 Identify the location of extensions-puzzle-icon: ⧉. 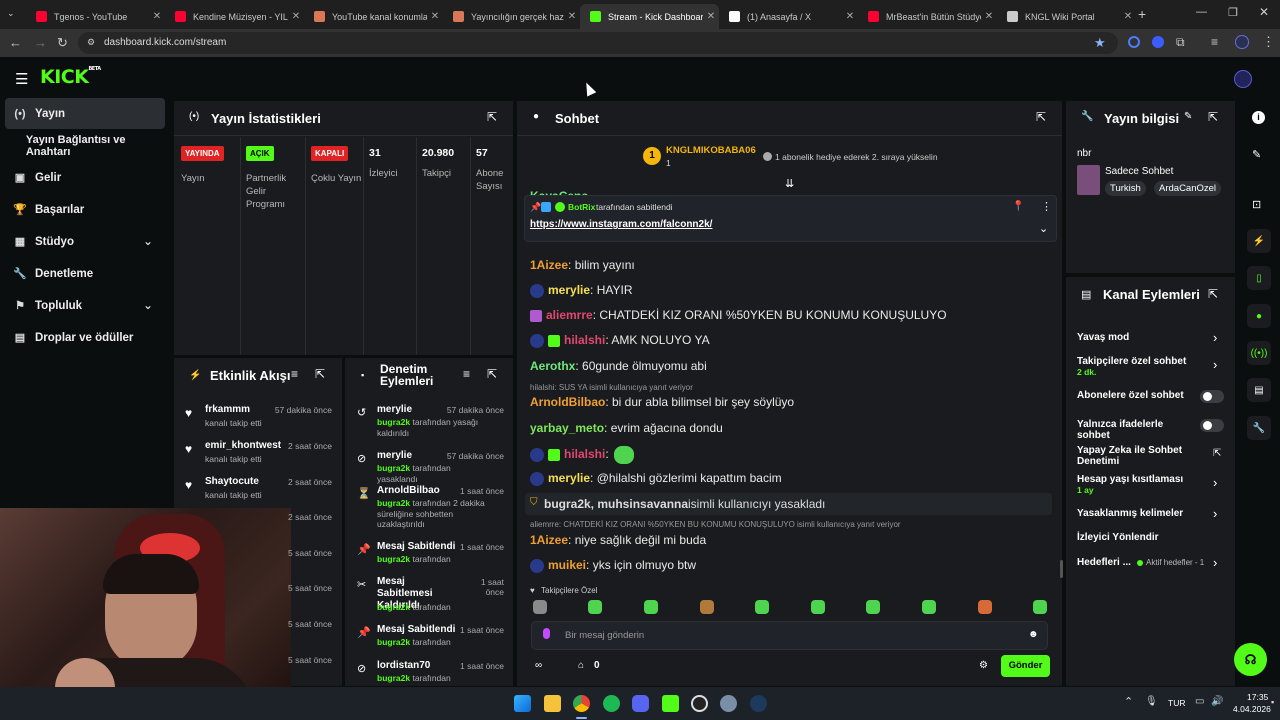
(1180, 42).